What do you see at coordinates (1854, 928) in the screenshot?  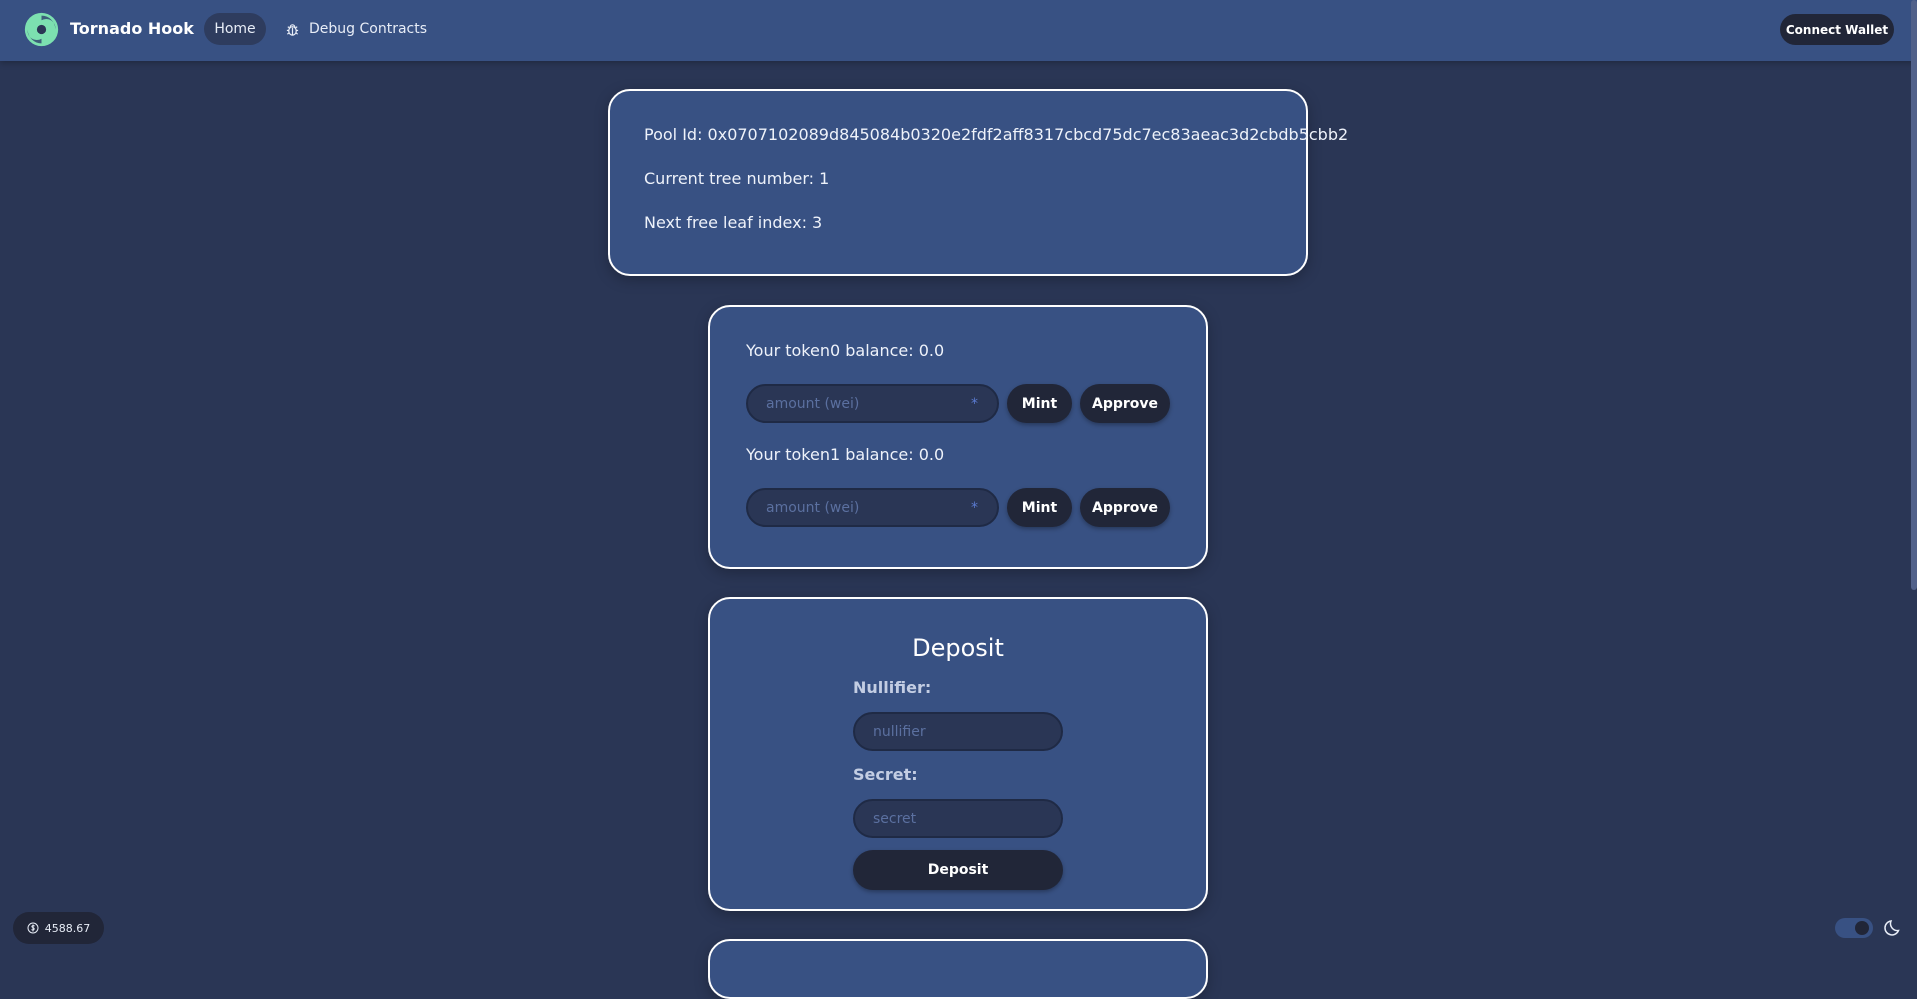 I see `theme-toggle` at bounding box center [1854, 928].